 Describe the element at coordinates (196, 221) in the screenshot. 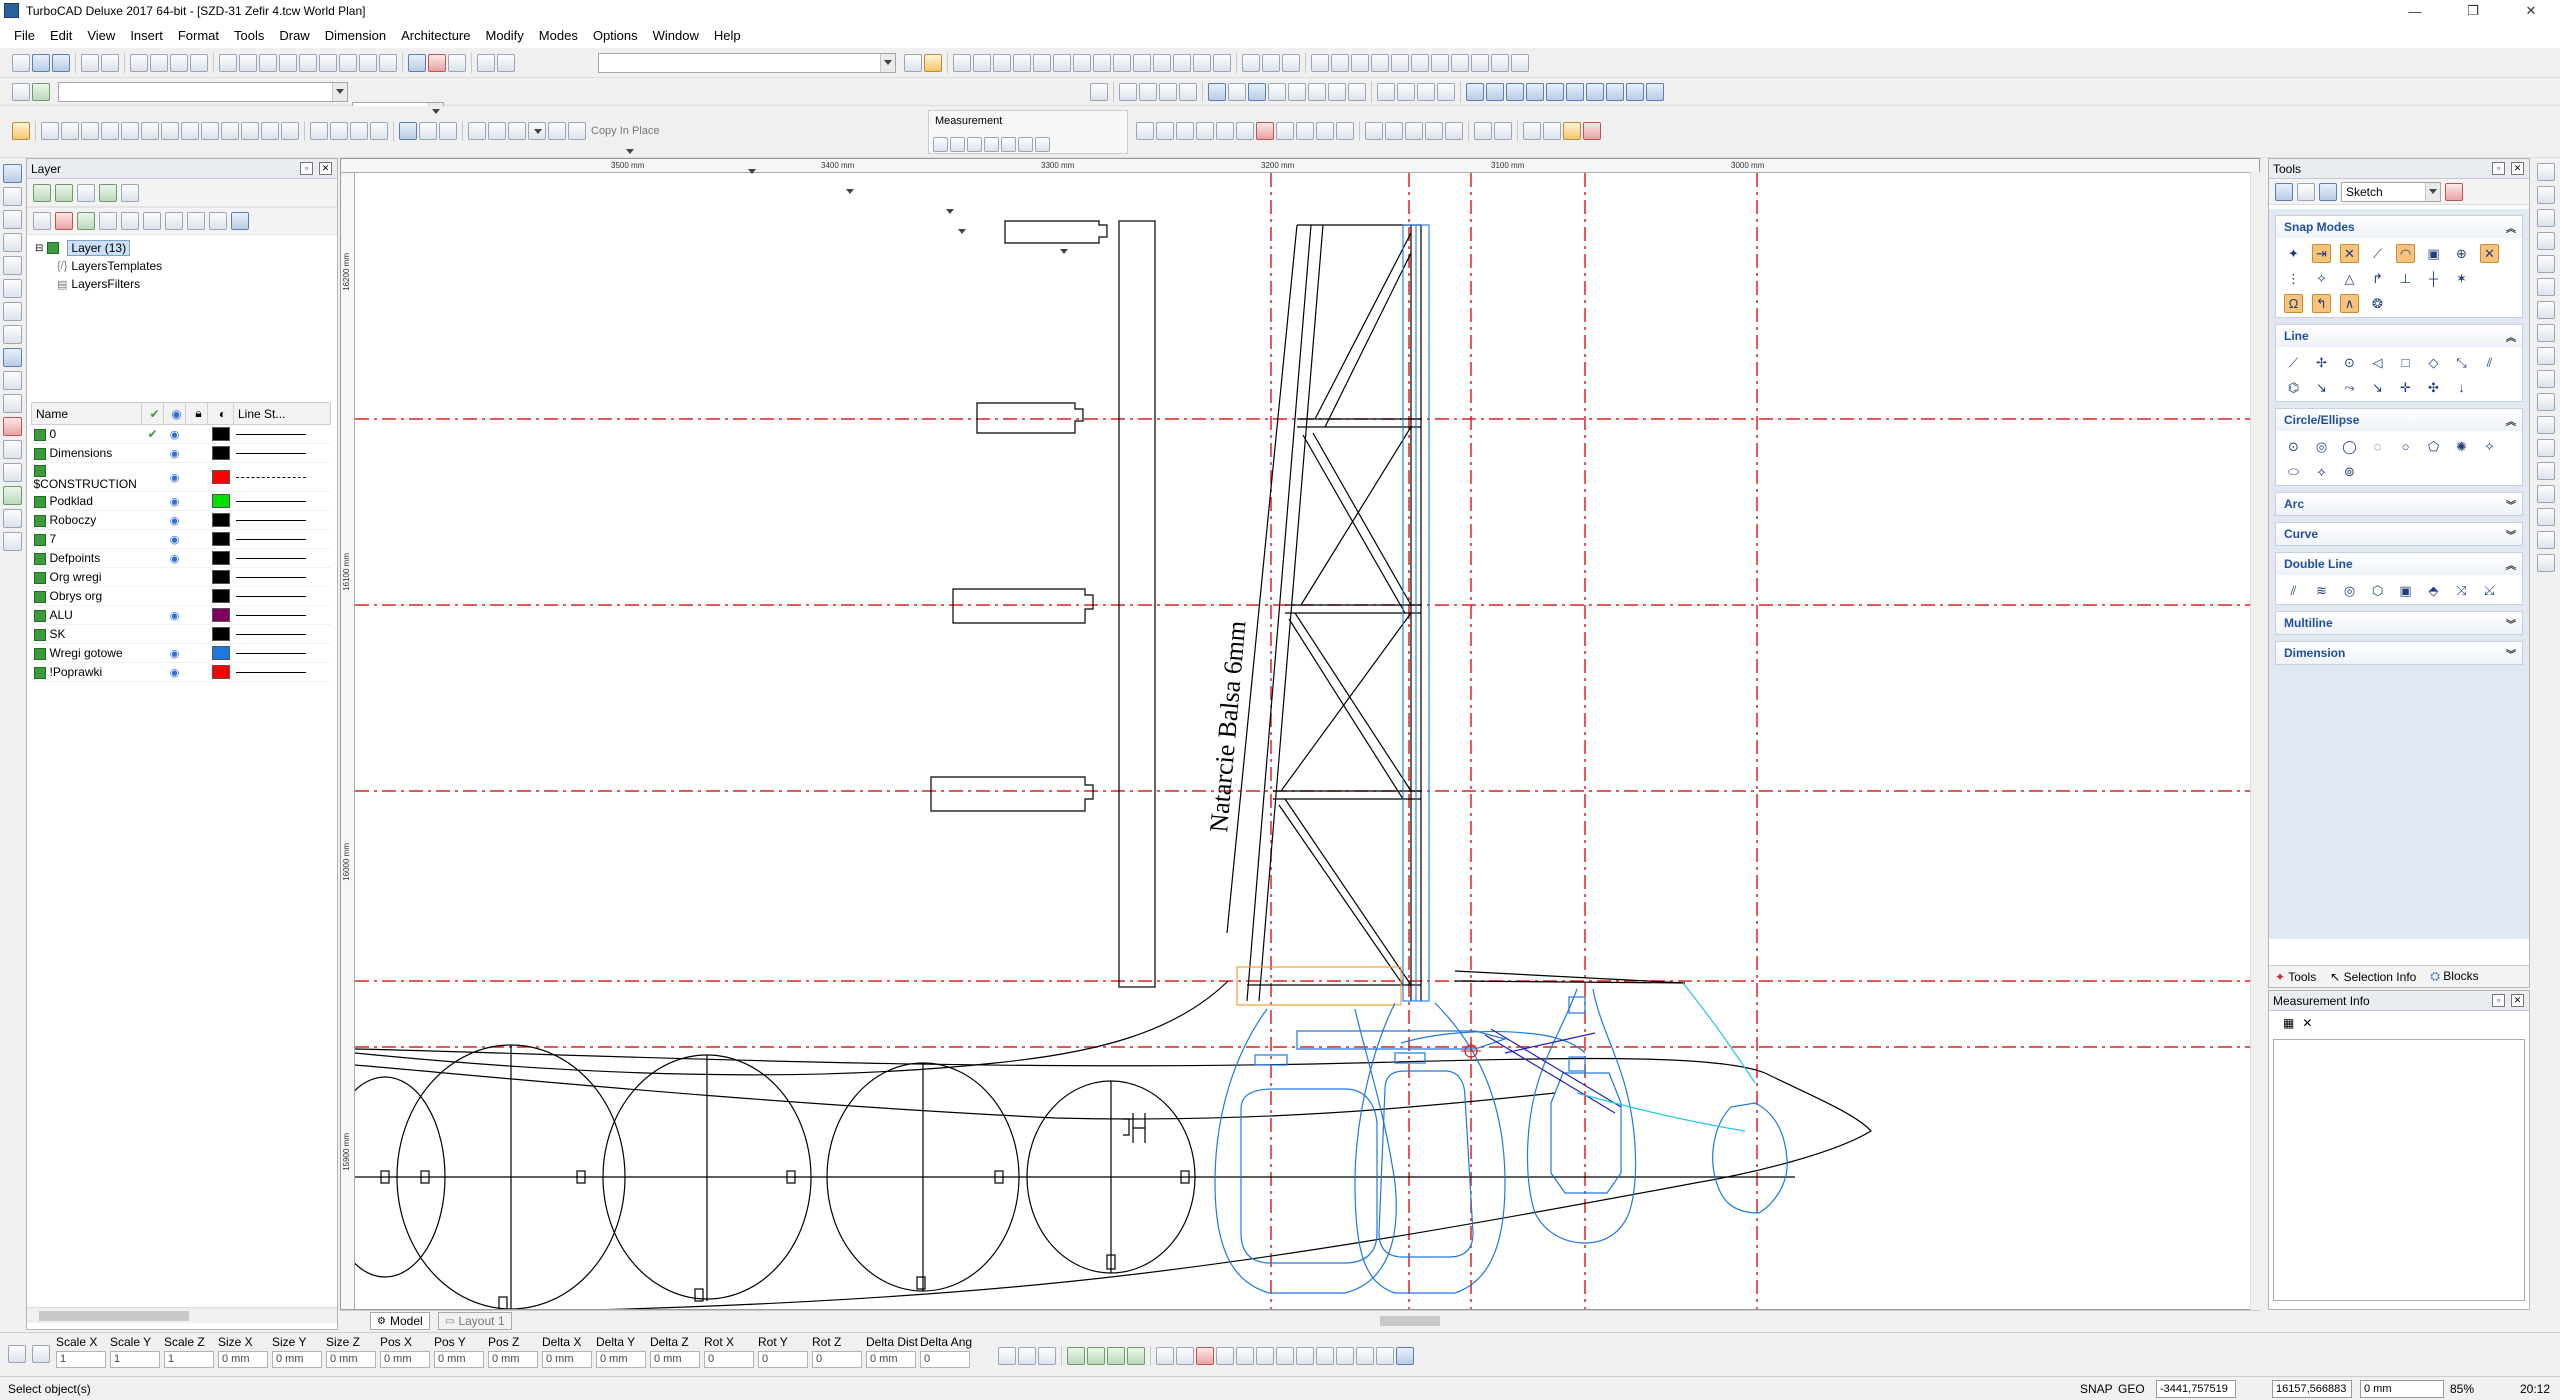

I see `layer-lock-icon` at that location.